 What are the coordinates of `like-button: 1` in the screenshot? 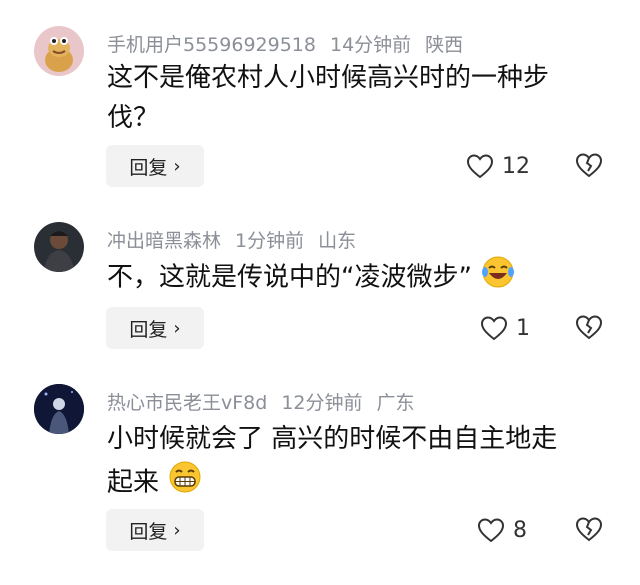 It's located at (505, 328).